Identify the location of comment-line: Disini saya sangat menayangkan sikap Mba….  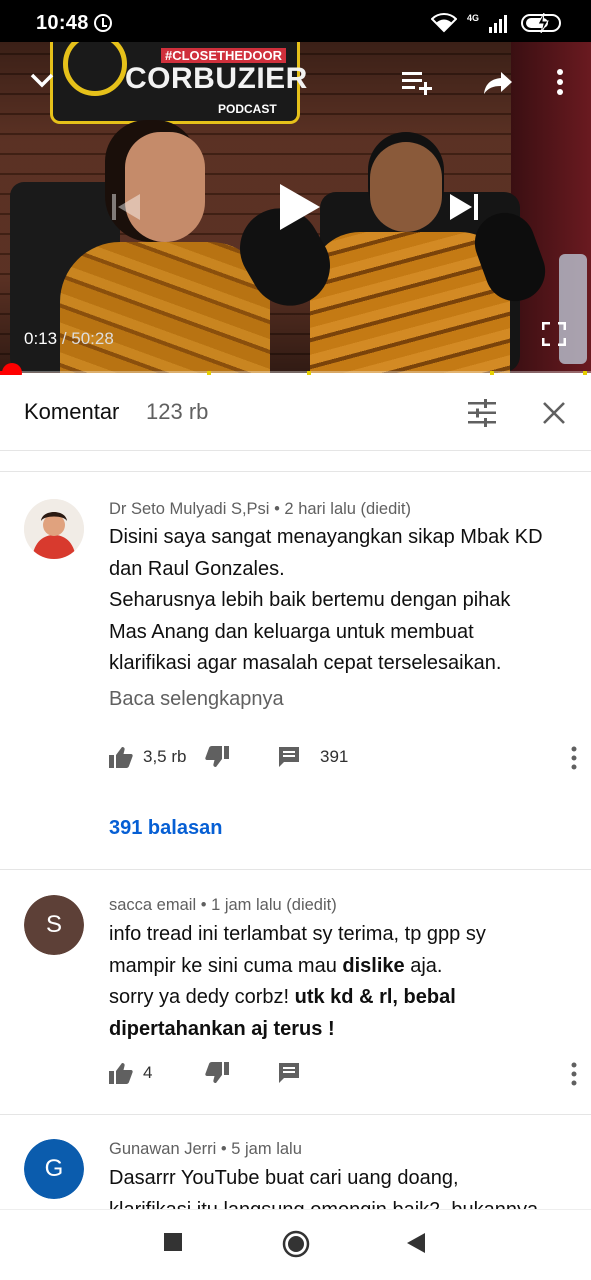
(326, 537).